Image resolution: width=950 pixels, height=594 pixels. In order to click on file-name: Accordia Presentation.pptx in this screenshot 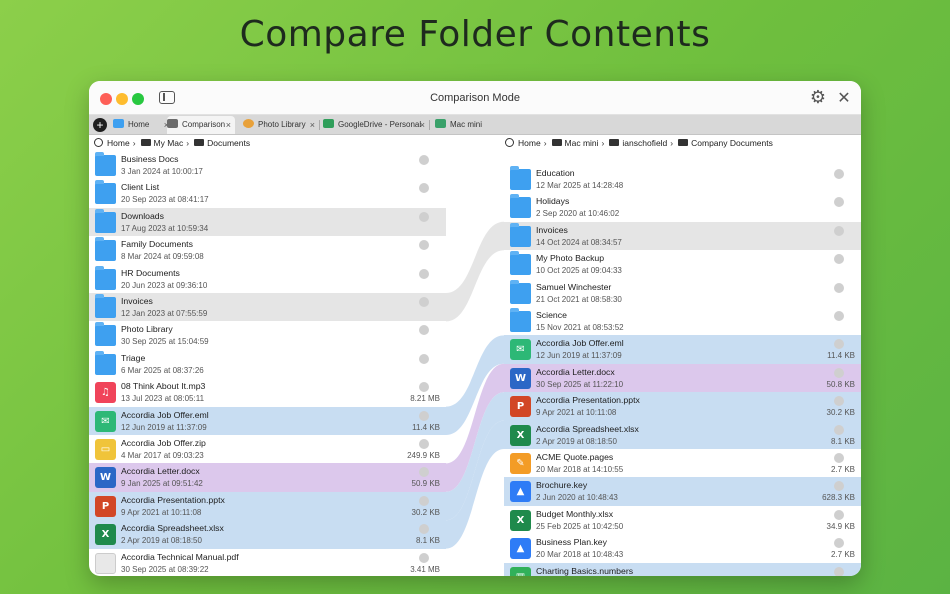, I will do `click(173, 499)`.